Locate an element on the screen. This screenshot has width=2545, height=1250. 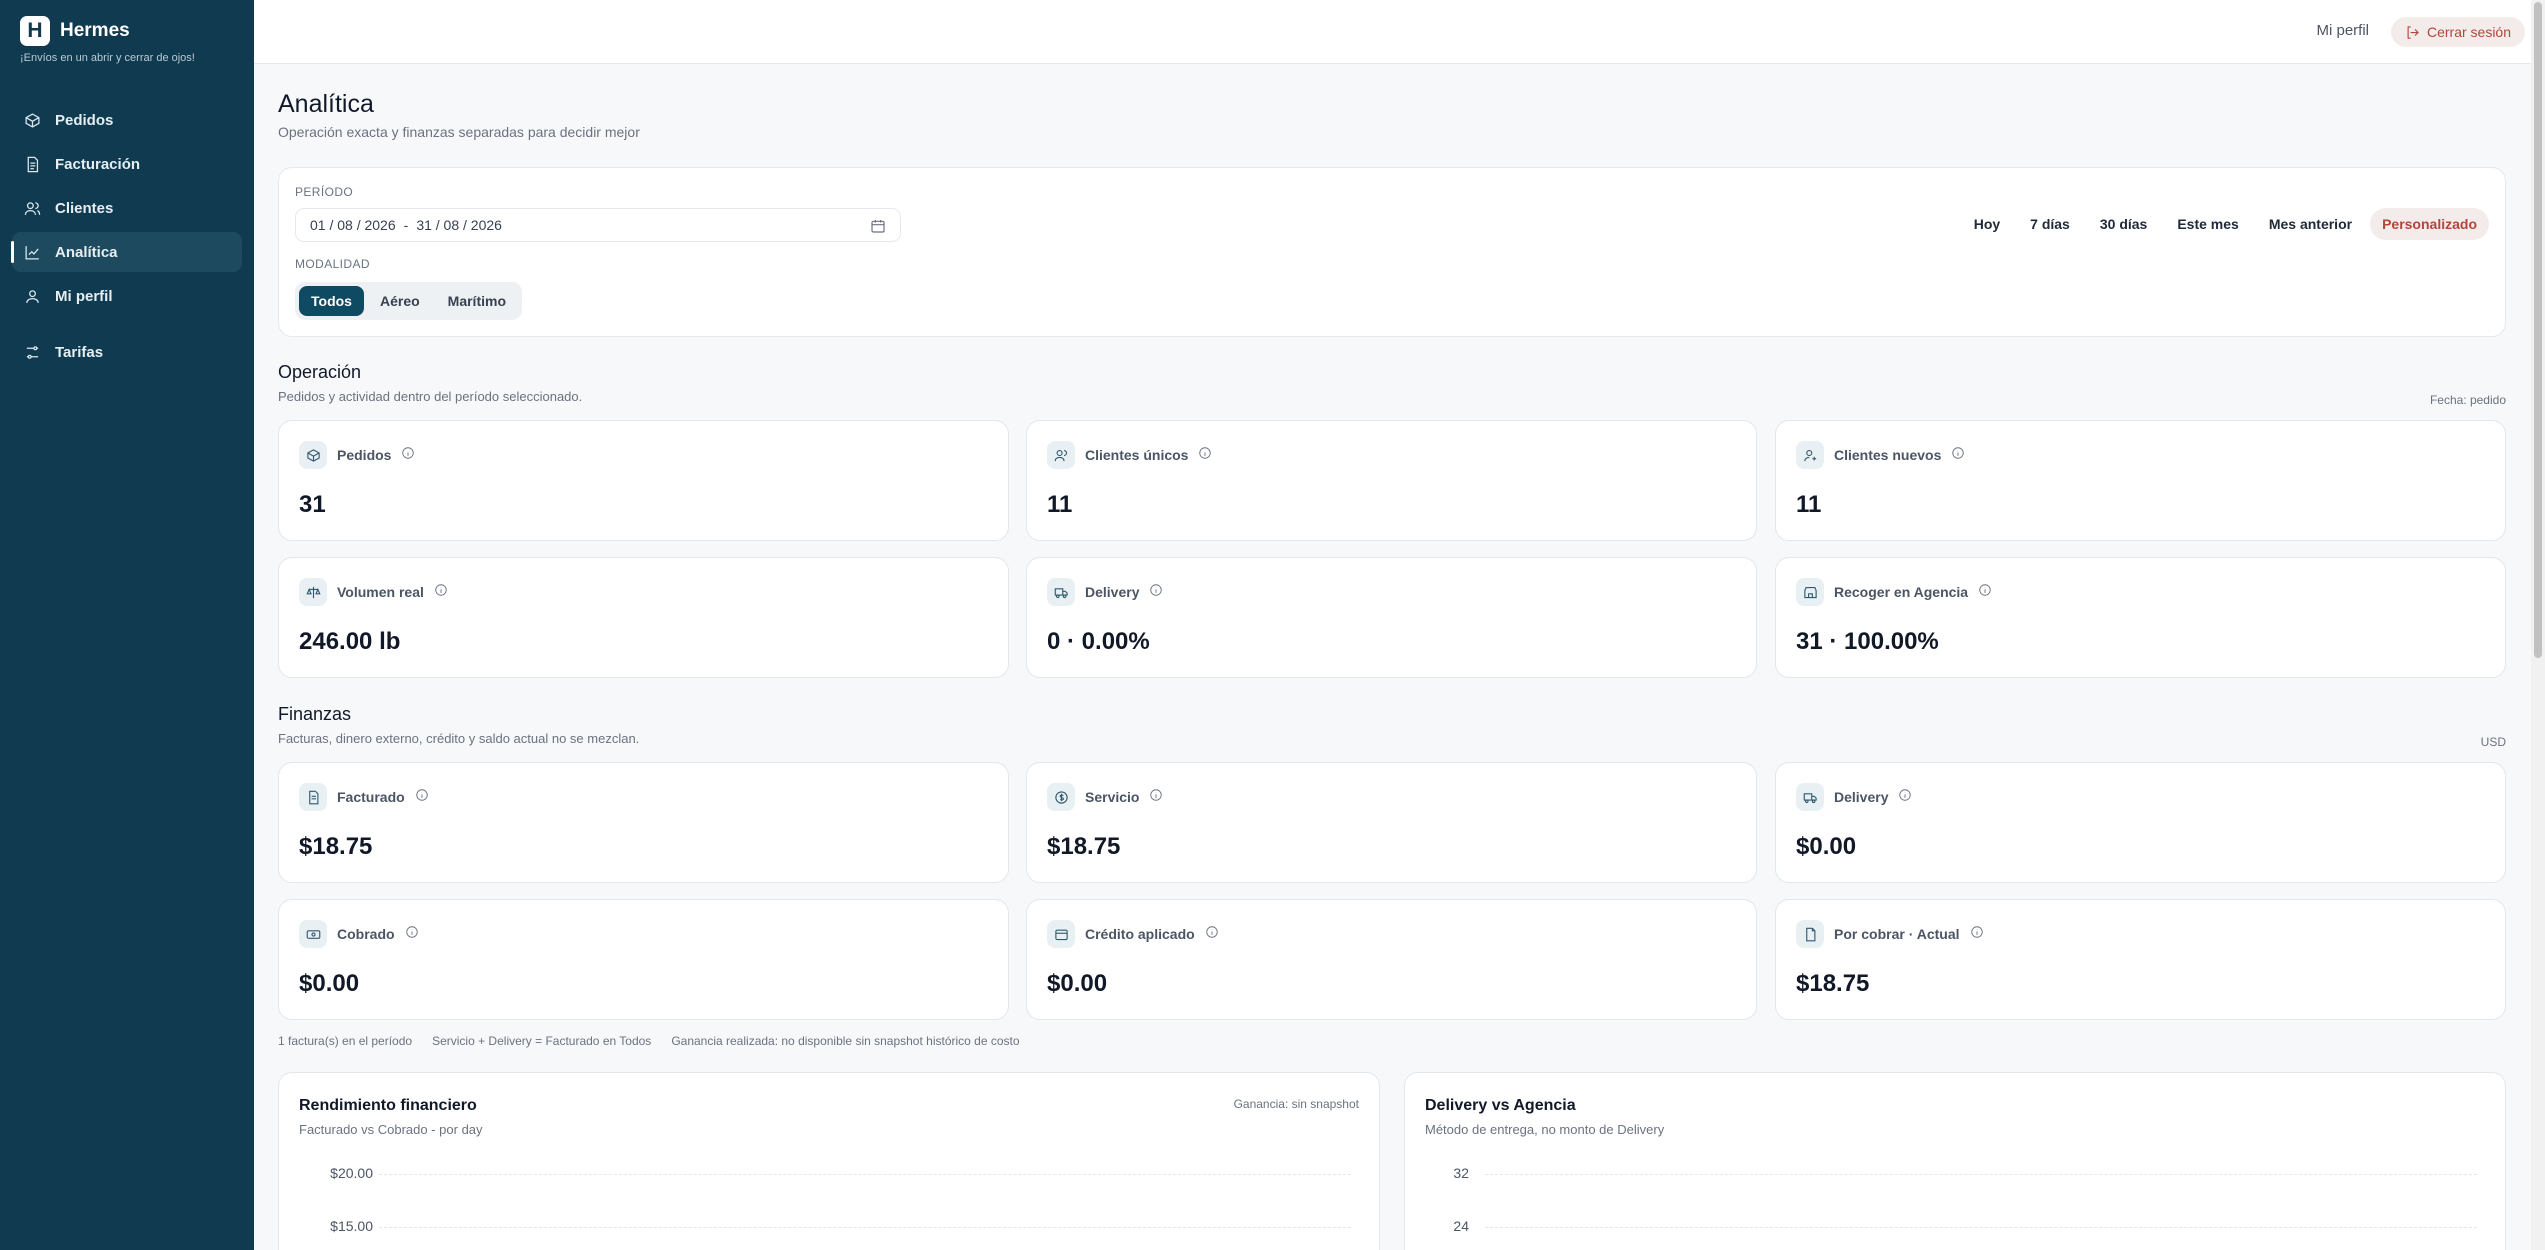
preset-30-dias: 30 días is located at coordinates (2123, 224).